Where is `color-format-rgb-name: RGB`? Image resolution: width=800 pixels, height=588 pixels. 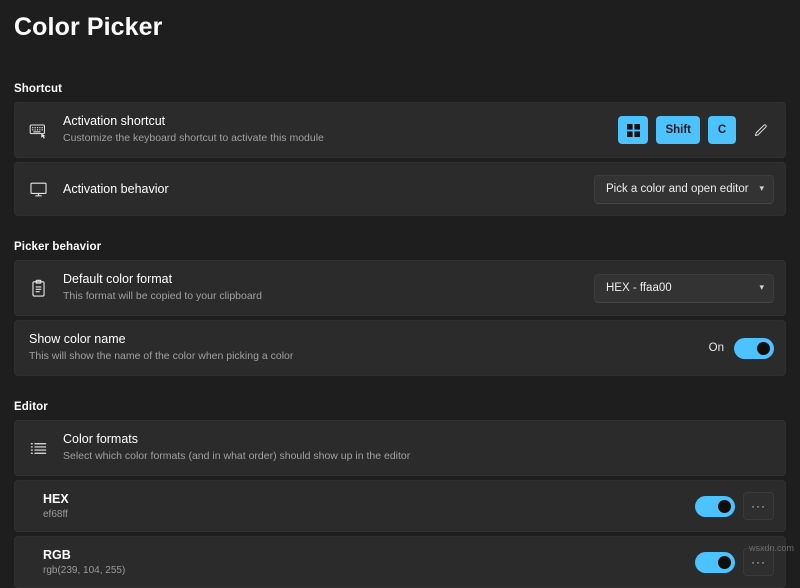 color-format-rgb-name: RGB is located at coordinates (57, 555).